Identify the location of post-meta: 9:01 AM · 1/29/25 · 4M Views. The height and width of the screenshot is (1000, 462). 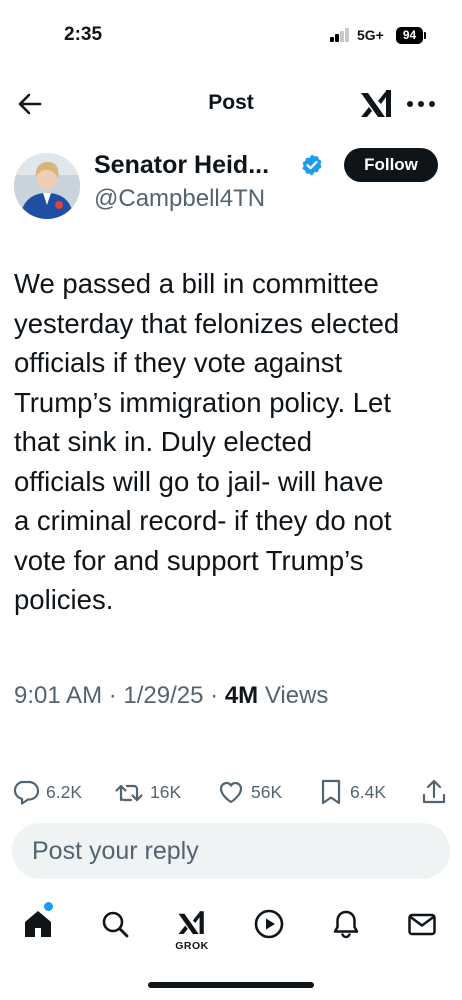
(171, 696).